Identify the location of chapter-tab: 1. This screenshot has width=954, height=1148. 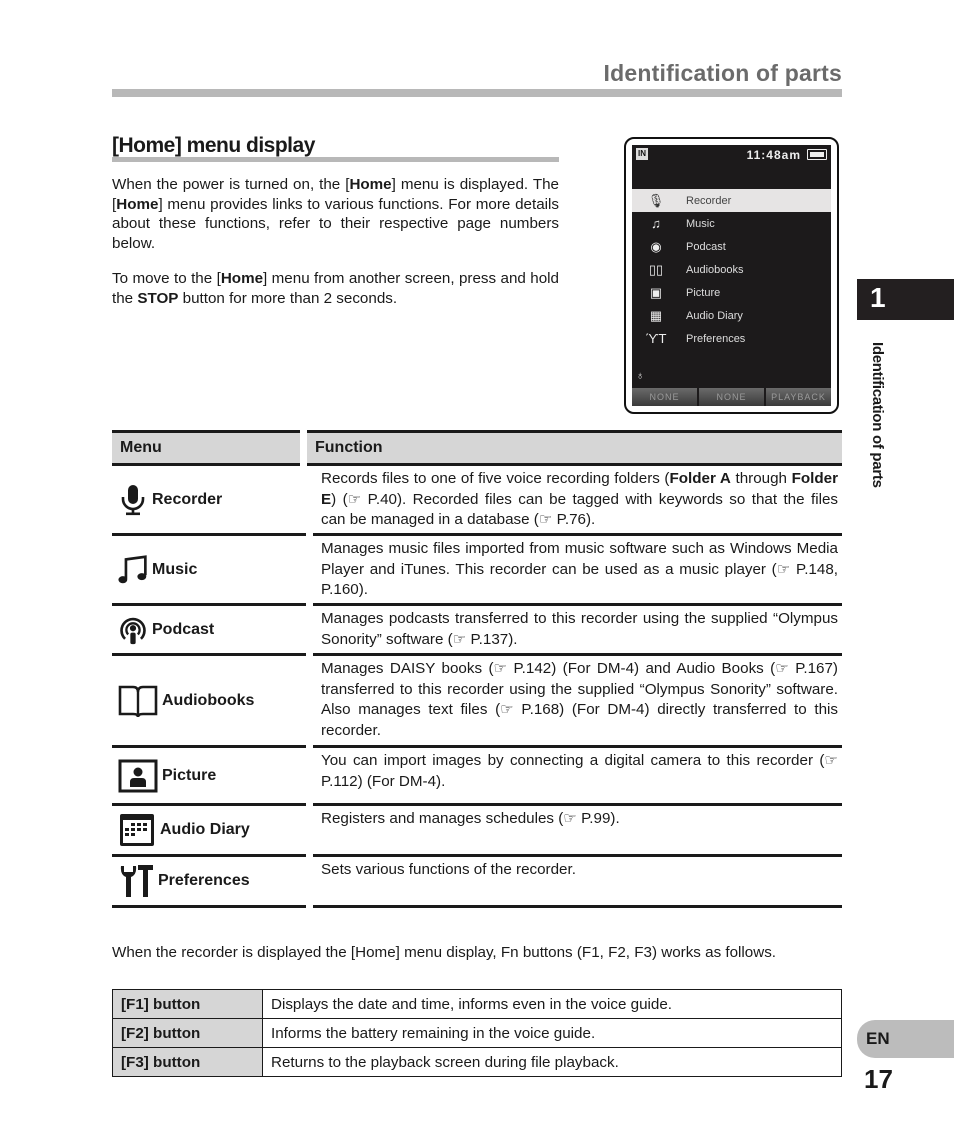
(905, 299).